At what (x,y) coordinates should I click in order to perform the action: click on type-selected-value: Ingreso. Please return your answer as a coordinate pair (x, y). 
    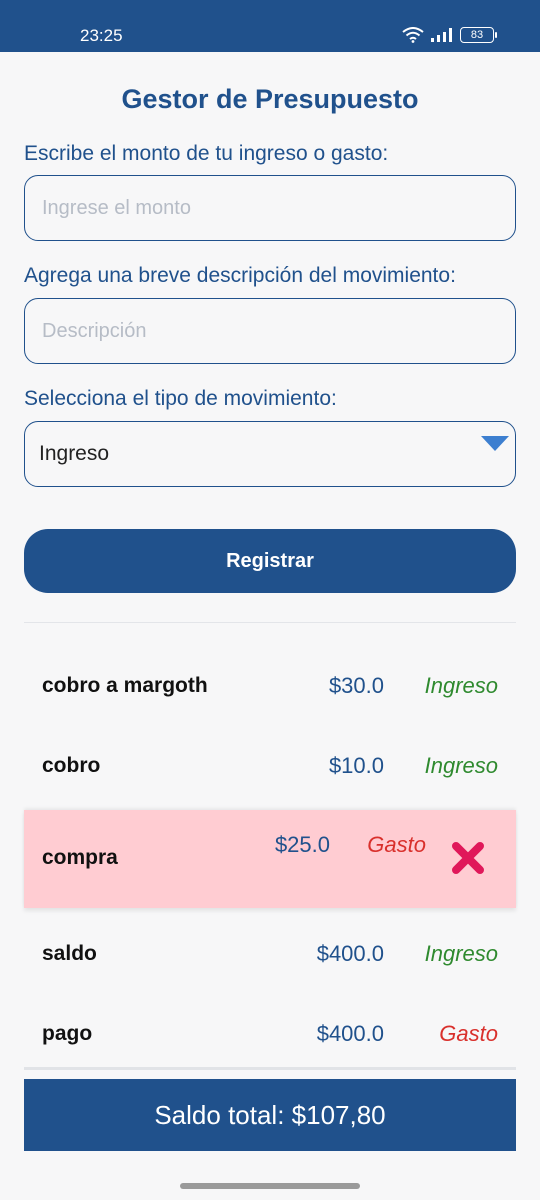
    Looking at the image, I should click on (74, 453).